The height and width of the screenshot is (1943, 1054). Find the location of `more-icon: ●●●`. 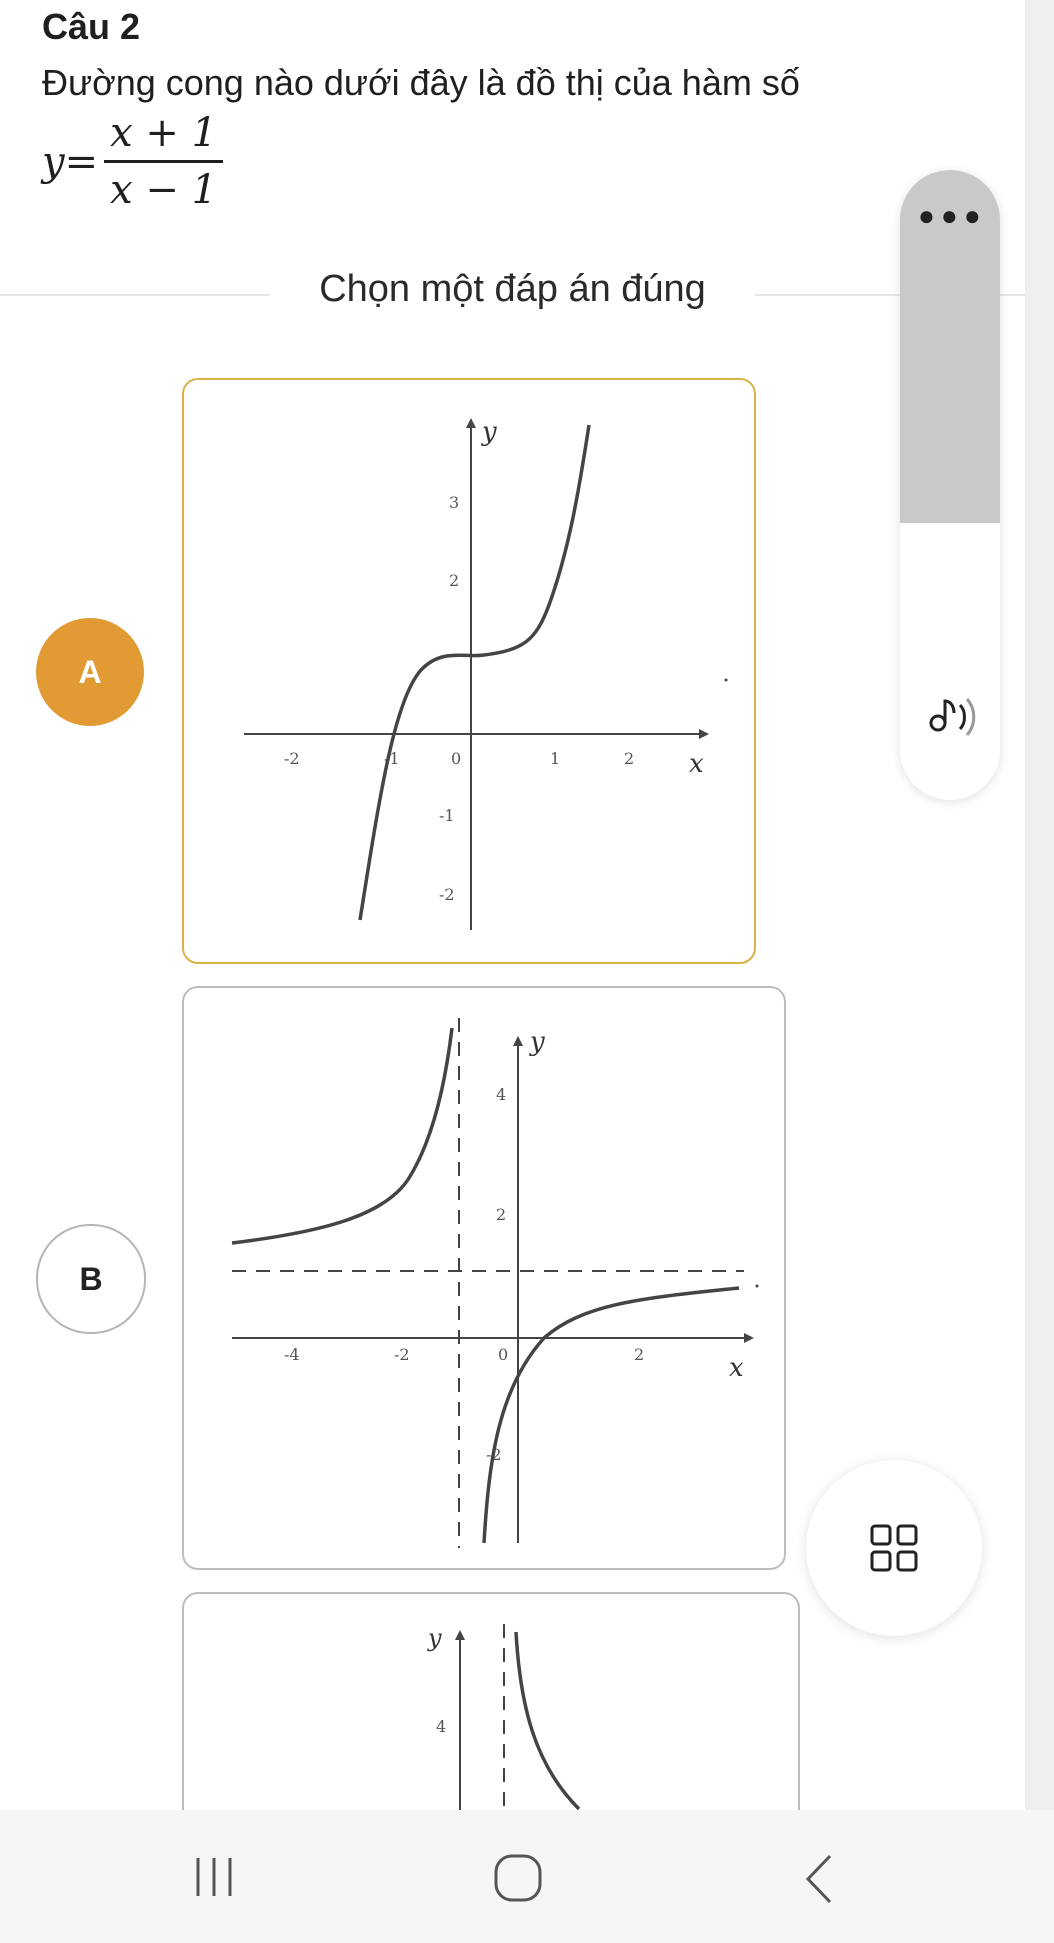

more-icon: ●●● is located at coordinates (952, 216).